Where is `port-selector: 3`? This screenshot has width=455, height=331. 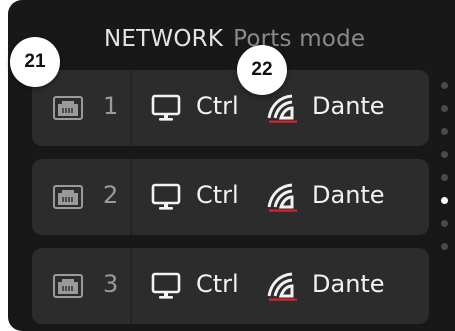
port-selector: 3 is located at coordinates (82, 286).